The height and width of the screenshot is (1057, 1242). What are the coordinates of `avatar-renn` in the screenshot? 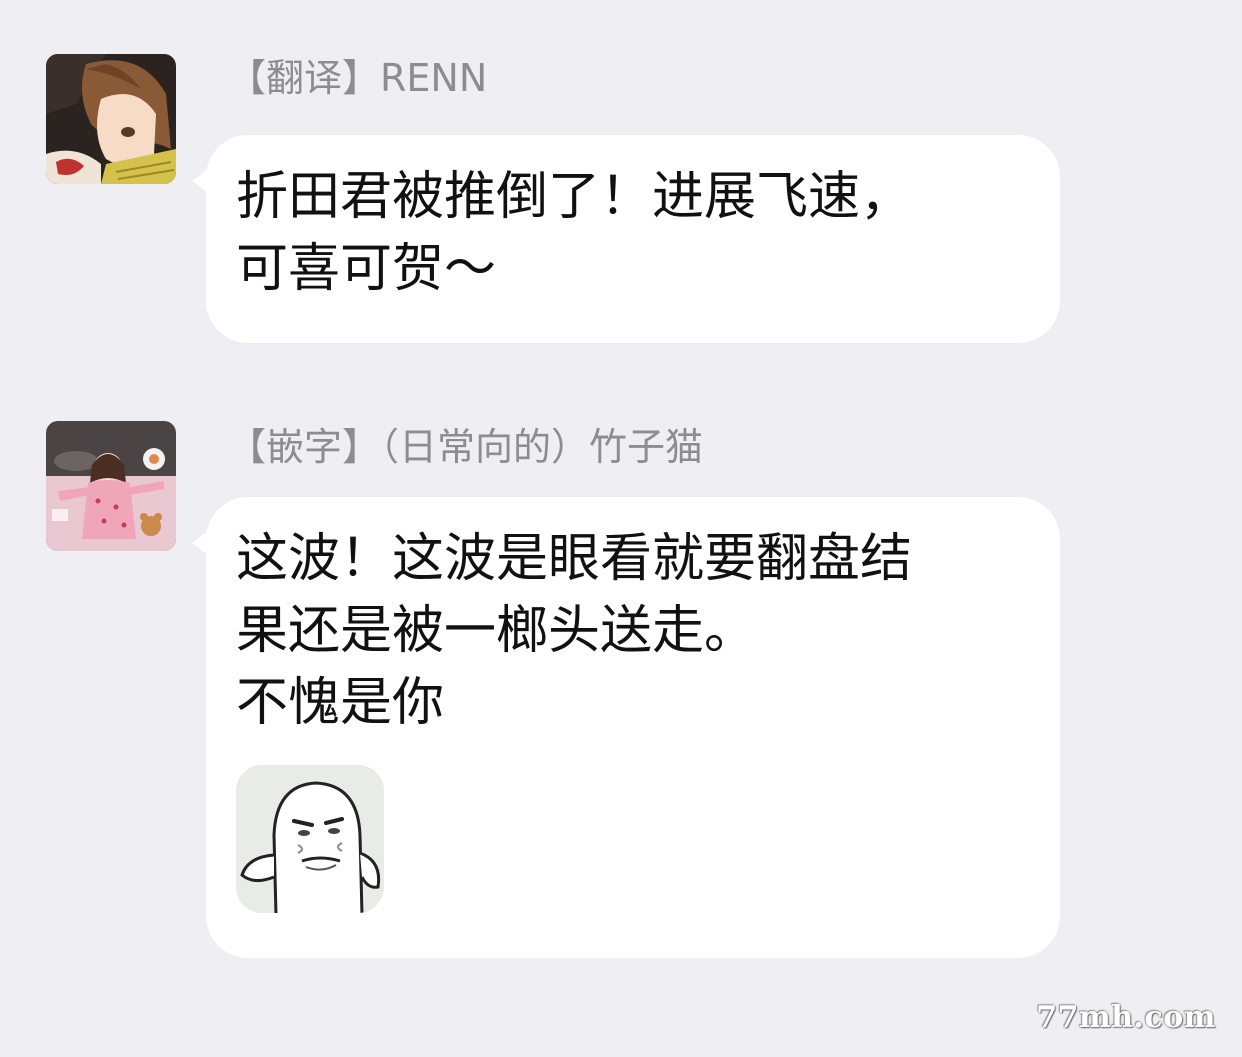 It's located at (111, 119).